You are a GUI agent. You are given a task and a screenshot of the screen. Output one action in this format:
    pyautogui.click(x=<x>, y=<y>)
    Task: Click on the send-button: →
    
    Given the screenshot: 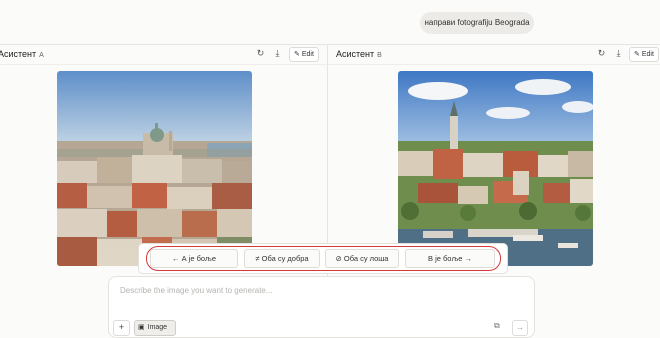 What is the action you would take?
    pyautogui.click(x=520, y=328)
    